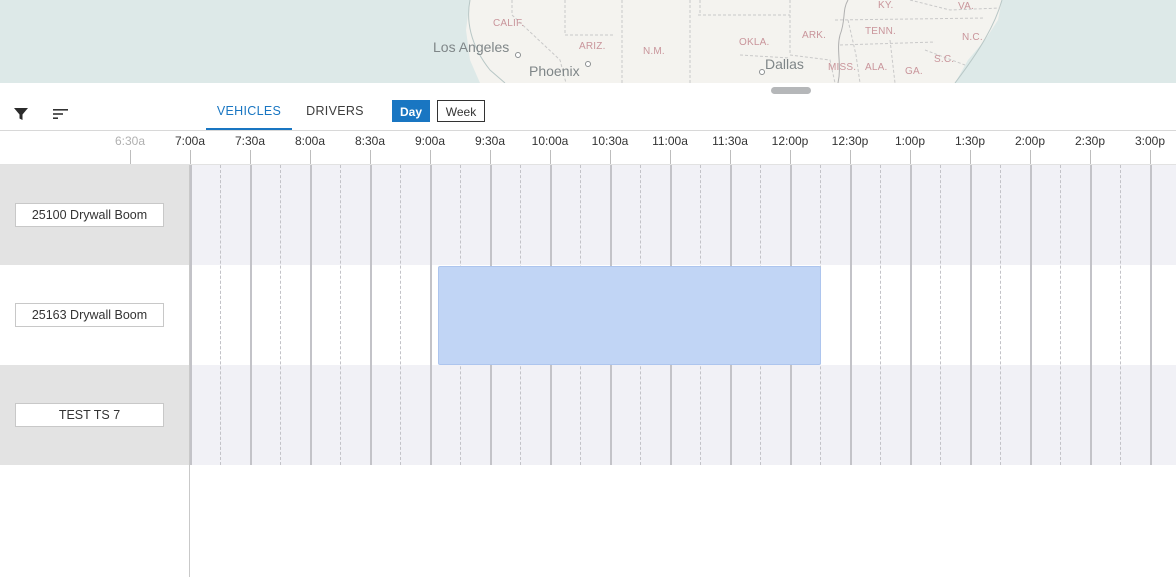 The width and height of the screenshot is (1176, 577). What do you see at coordinates (914, 71) in the screenshot?
I see `map-state-label: GA.` at bounding box center [914, 71].